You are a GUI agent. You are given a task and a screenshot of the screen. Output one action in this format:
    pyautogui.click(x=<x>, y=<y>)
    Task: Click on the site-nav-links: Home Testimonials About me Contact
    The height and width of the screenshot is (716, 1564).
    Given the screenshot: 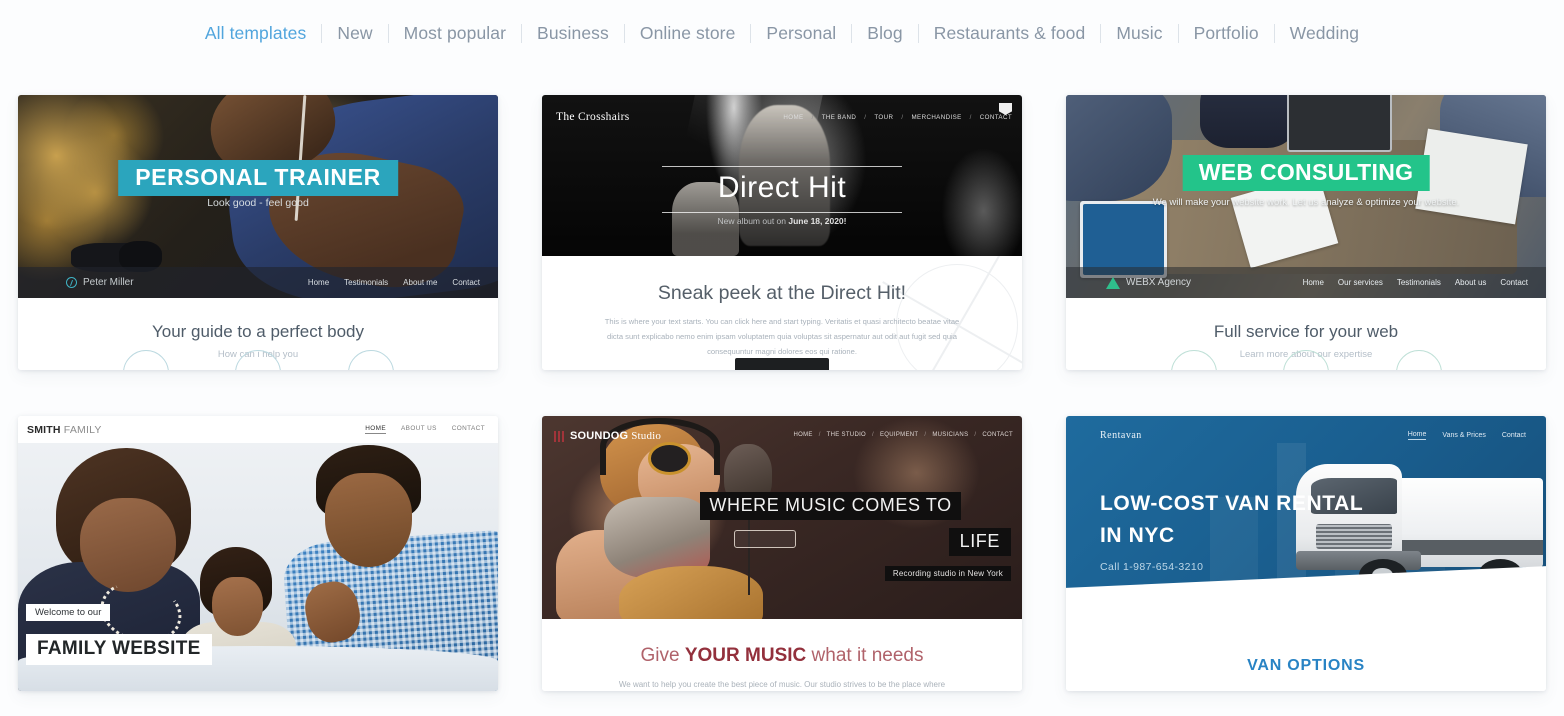 What is the action you would take?
    pyautogui.click(x=394, y=282)
    